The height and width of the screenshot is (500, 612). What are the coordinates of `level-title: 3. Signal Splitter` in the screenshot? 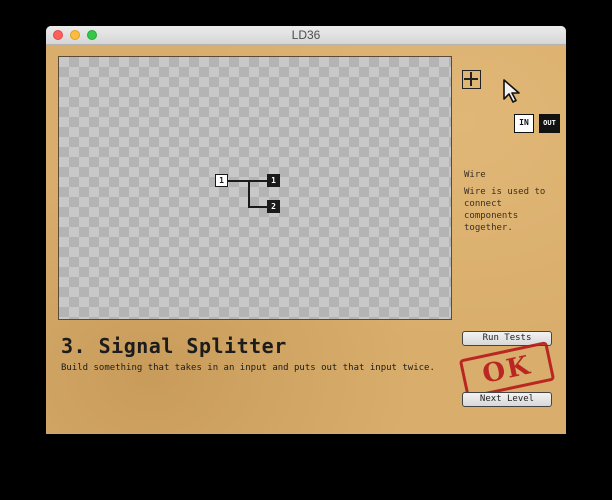 It's located at (174, 346).